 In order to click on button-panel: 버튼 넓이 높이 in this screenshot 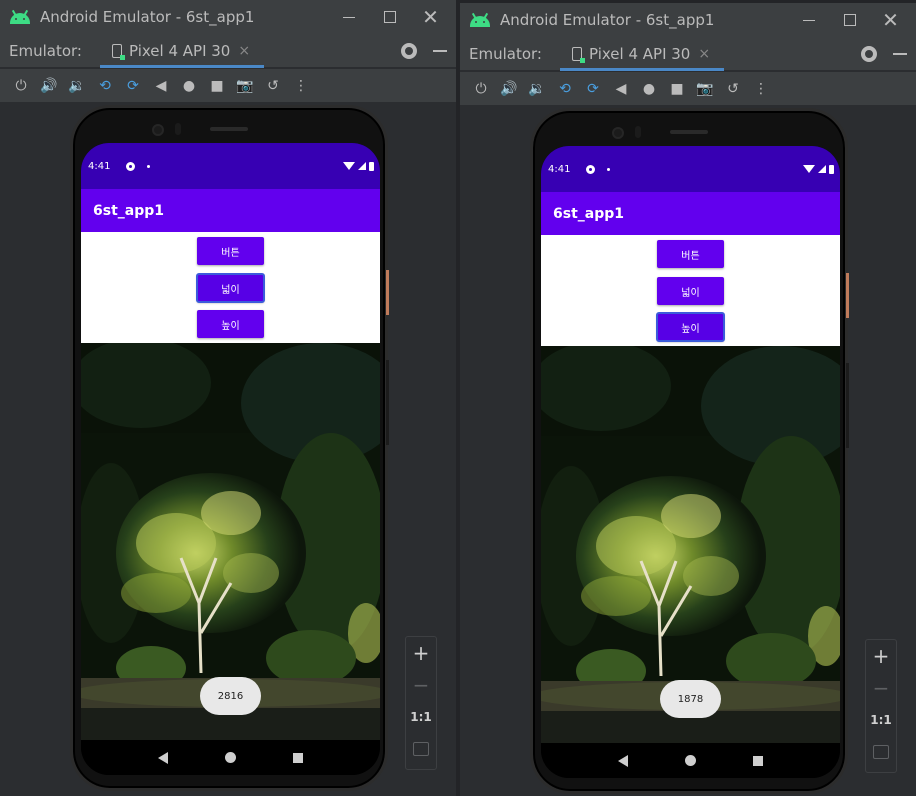, I will do `click(690, 290)`.